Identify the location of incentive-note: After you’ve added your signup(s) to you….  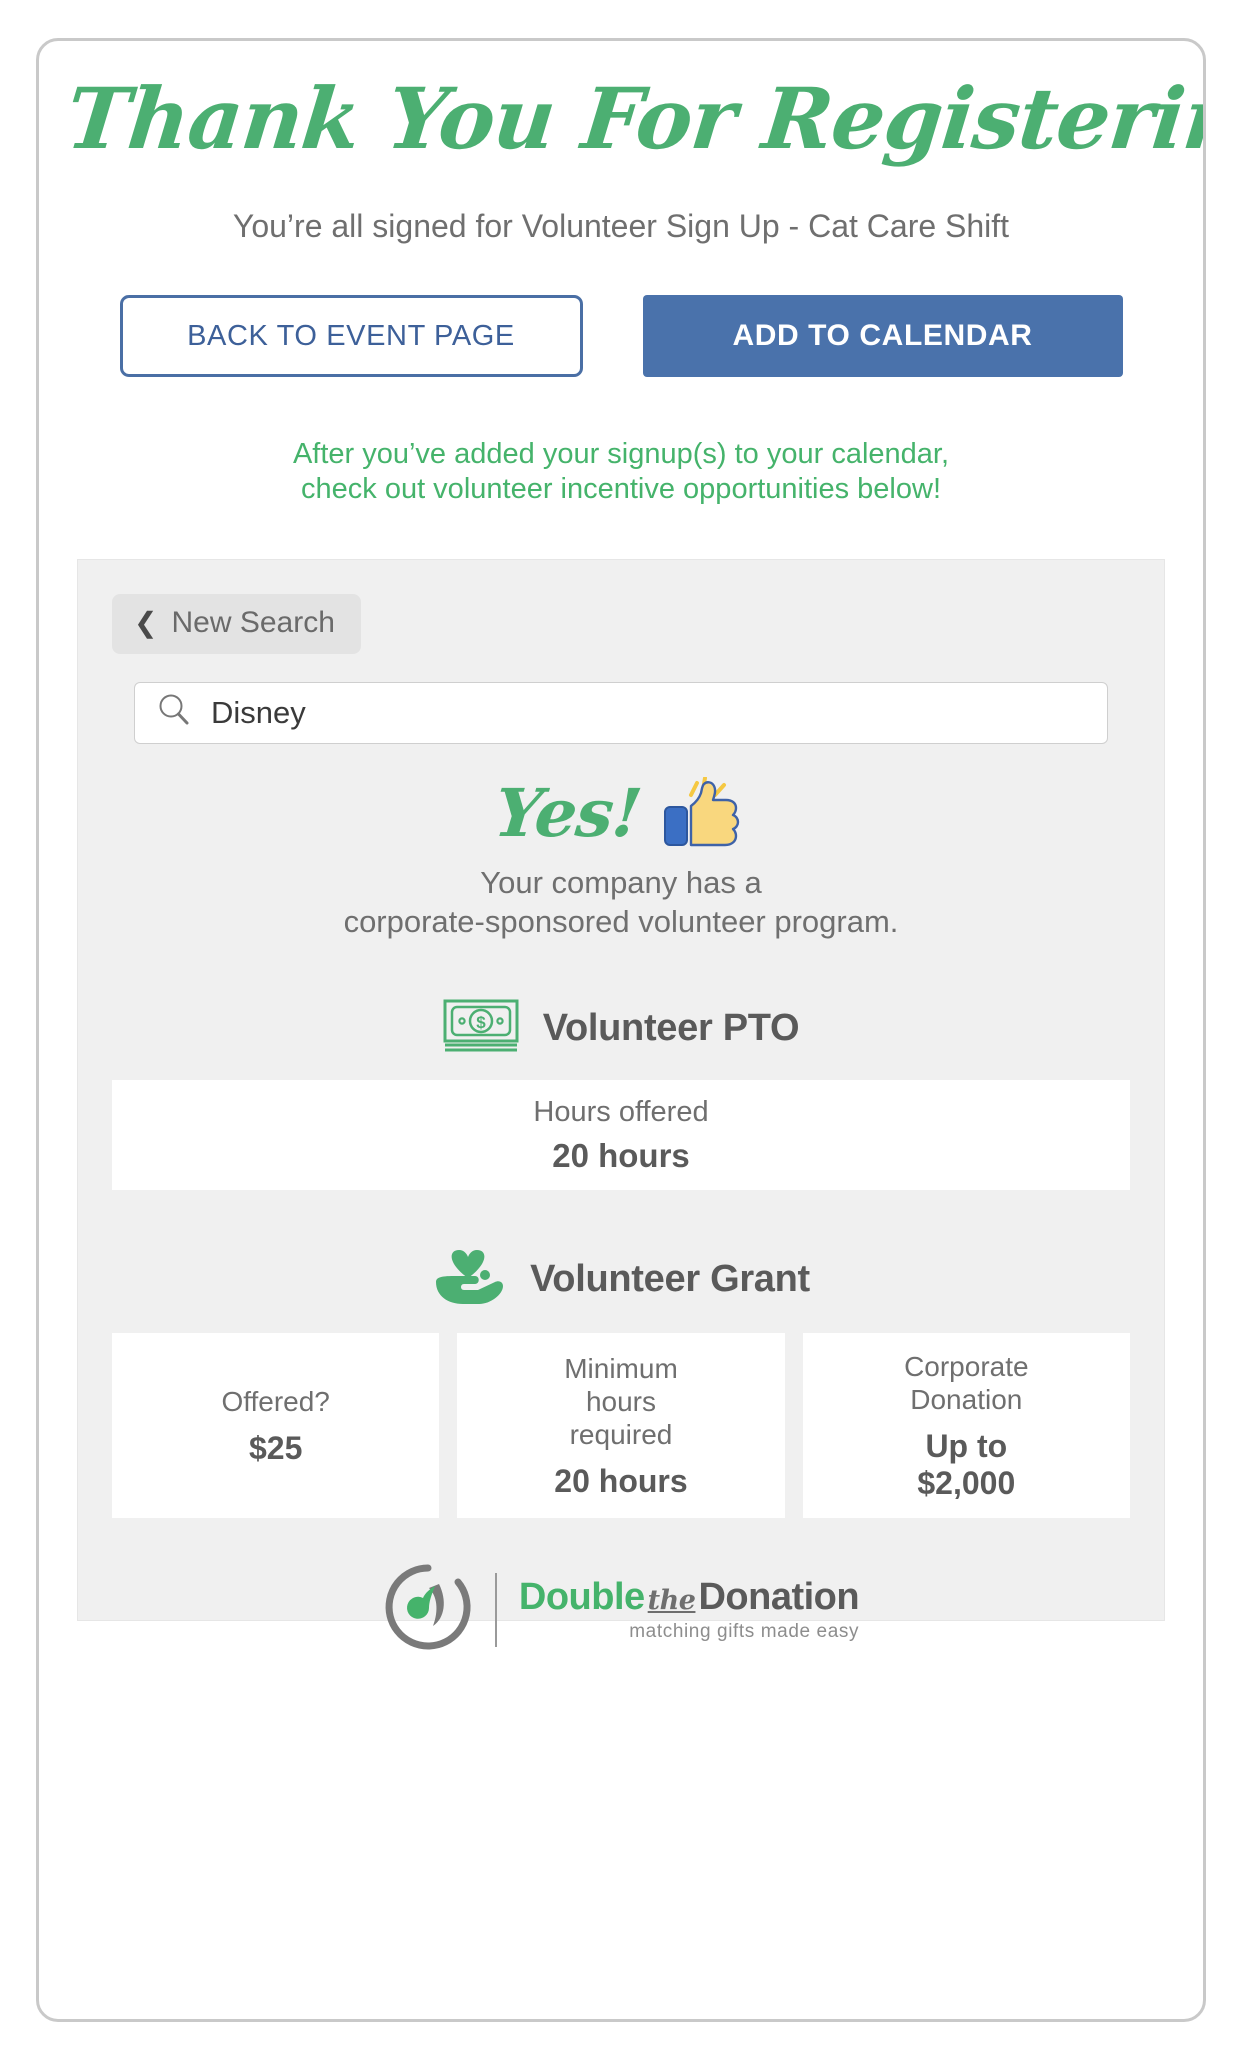
(621, 472).